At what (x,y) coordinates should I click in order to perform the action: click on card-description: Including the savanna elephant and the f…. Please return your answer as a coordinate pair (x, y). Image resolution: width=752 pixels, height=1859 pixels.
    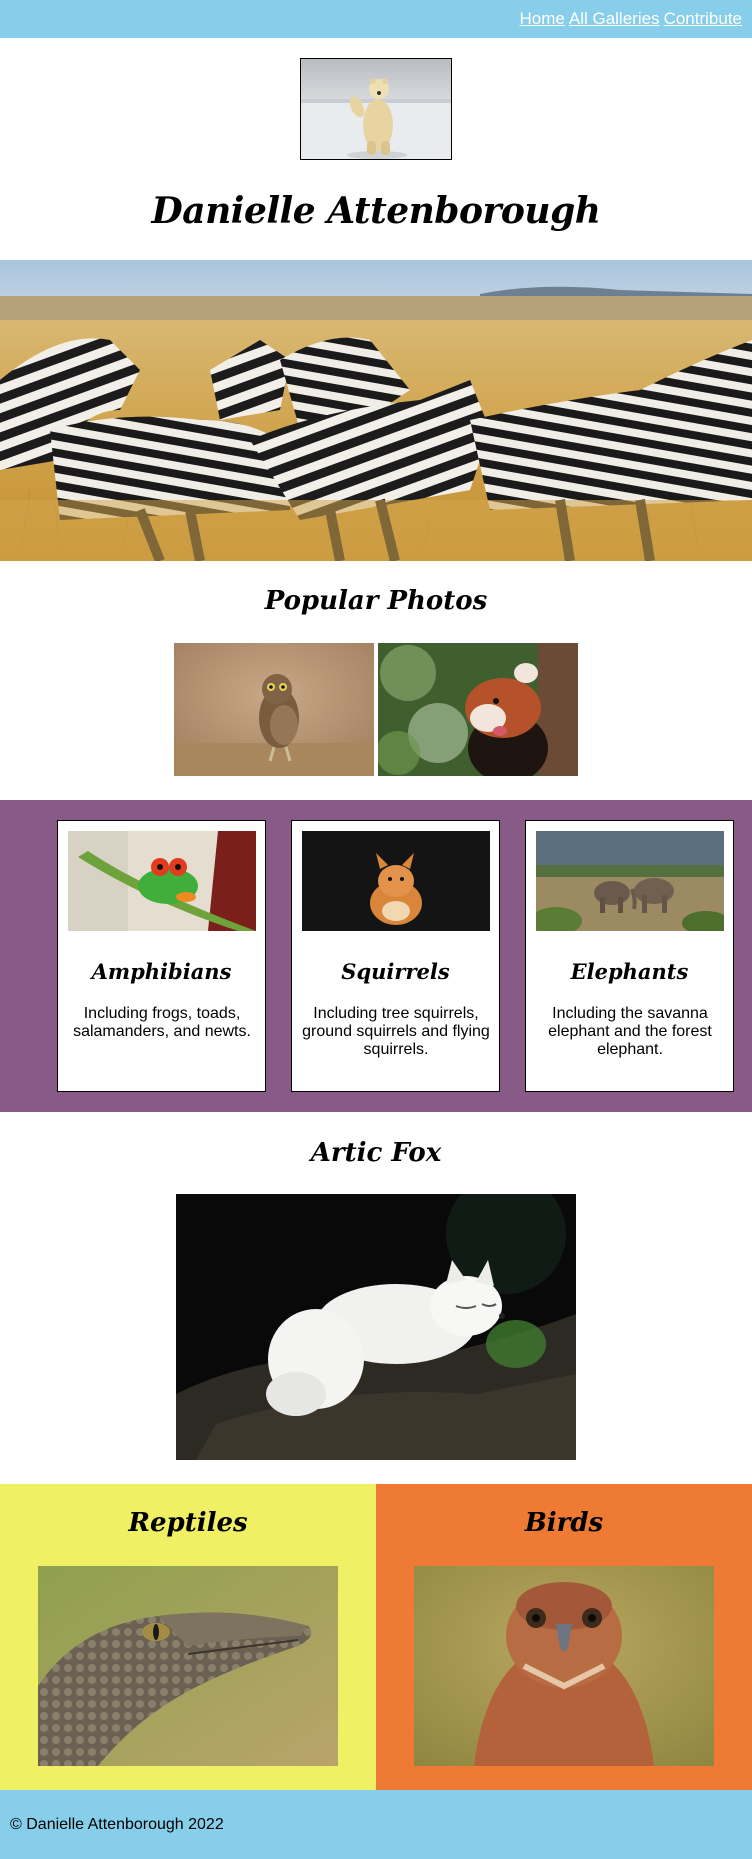
    Looking at the image, I should click on (630, 1031).